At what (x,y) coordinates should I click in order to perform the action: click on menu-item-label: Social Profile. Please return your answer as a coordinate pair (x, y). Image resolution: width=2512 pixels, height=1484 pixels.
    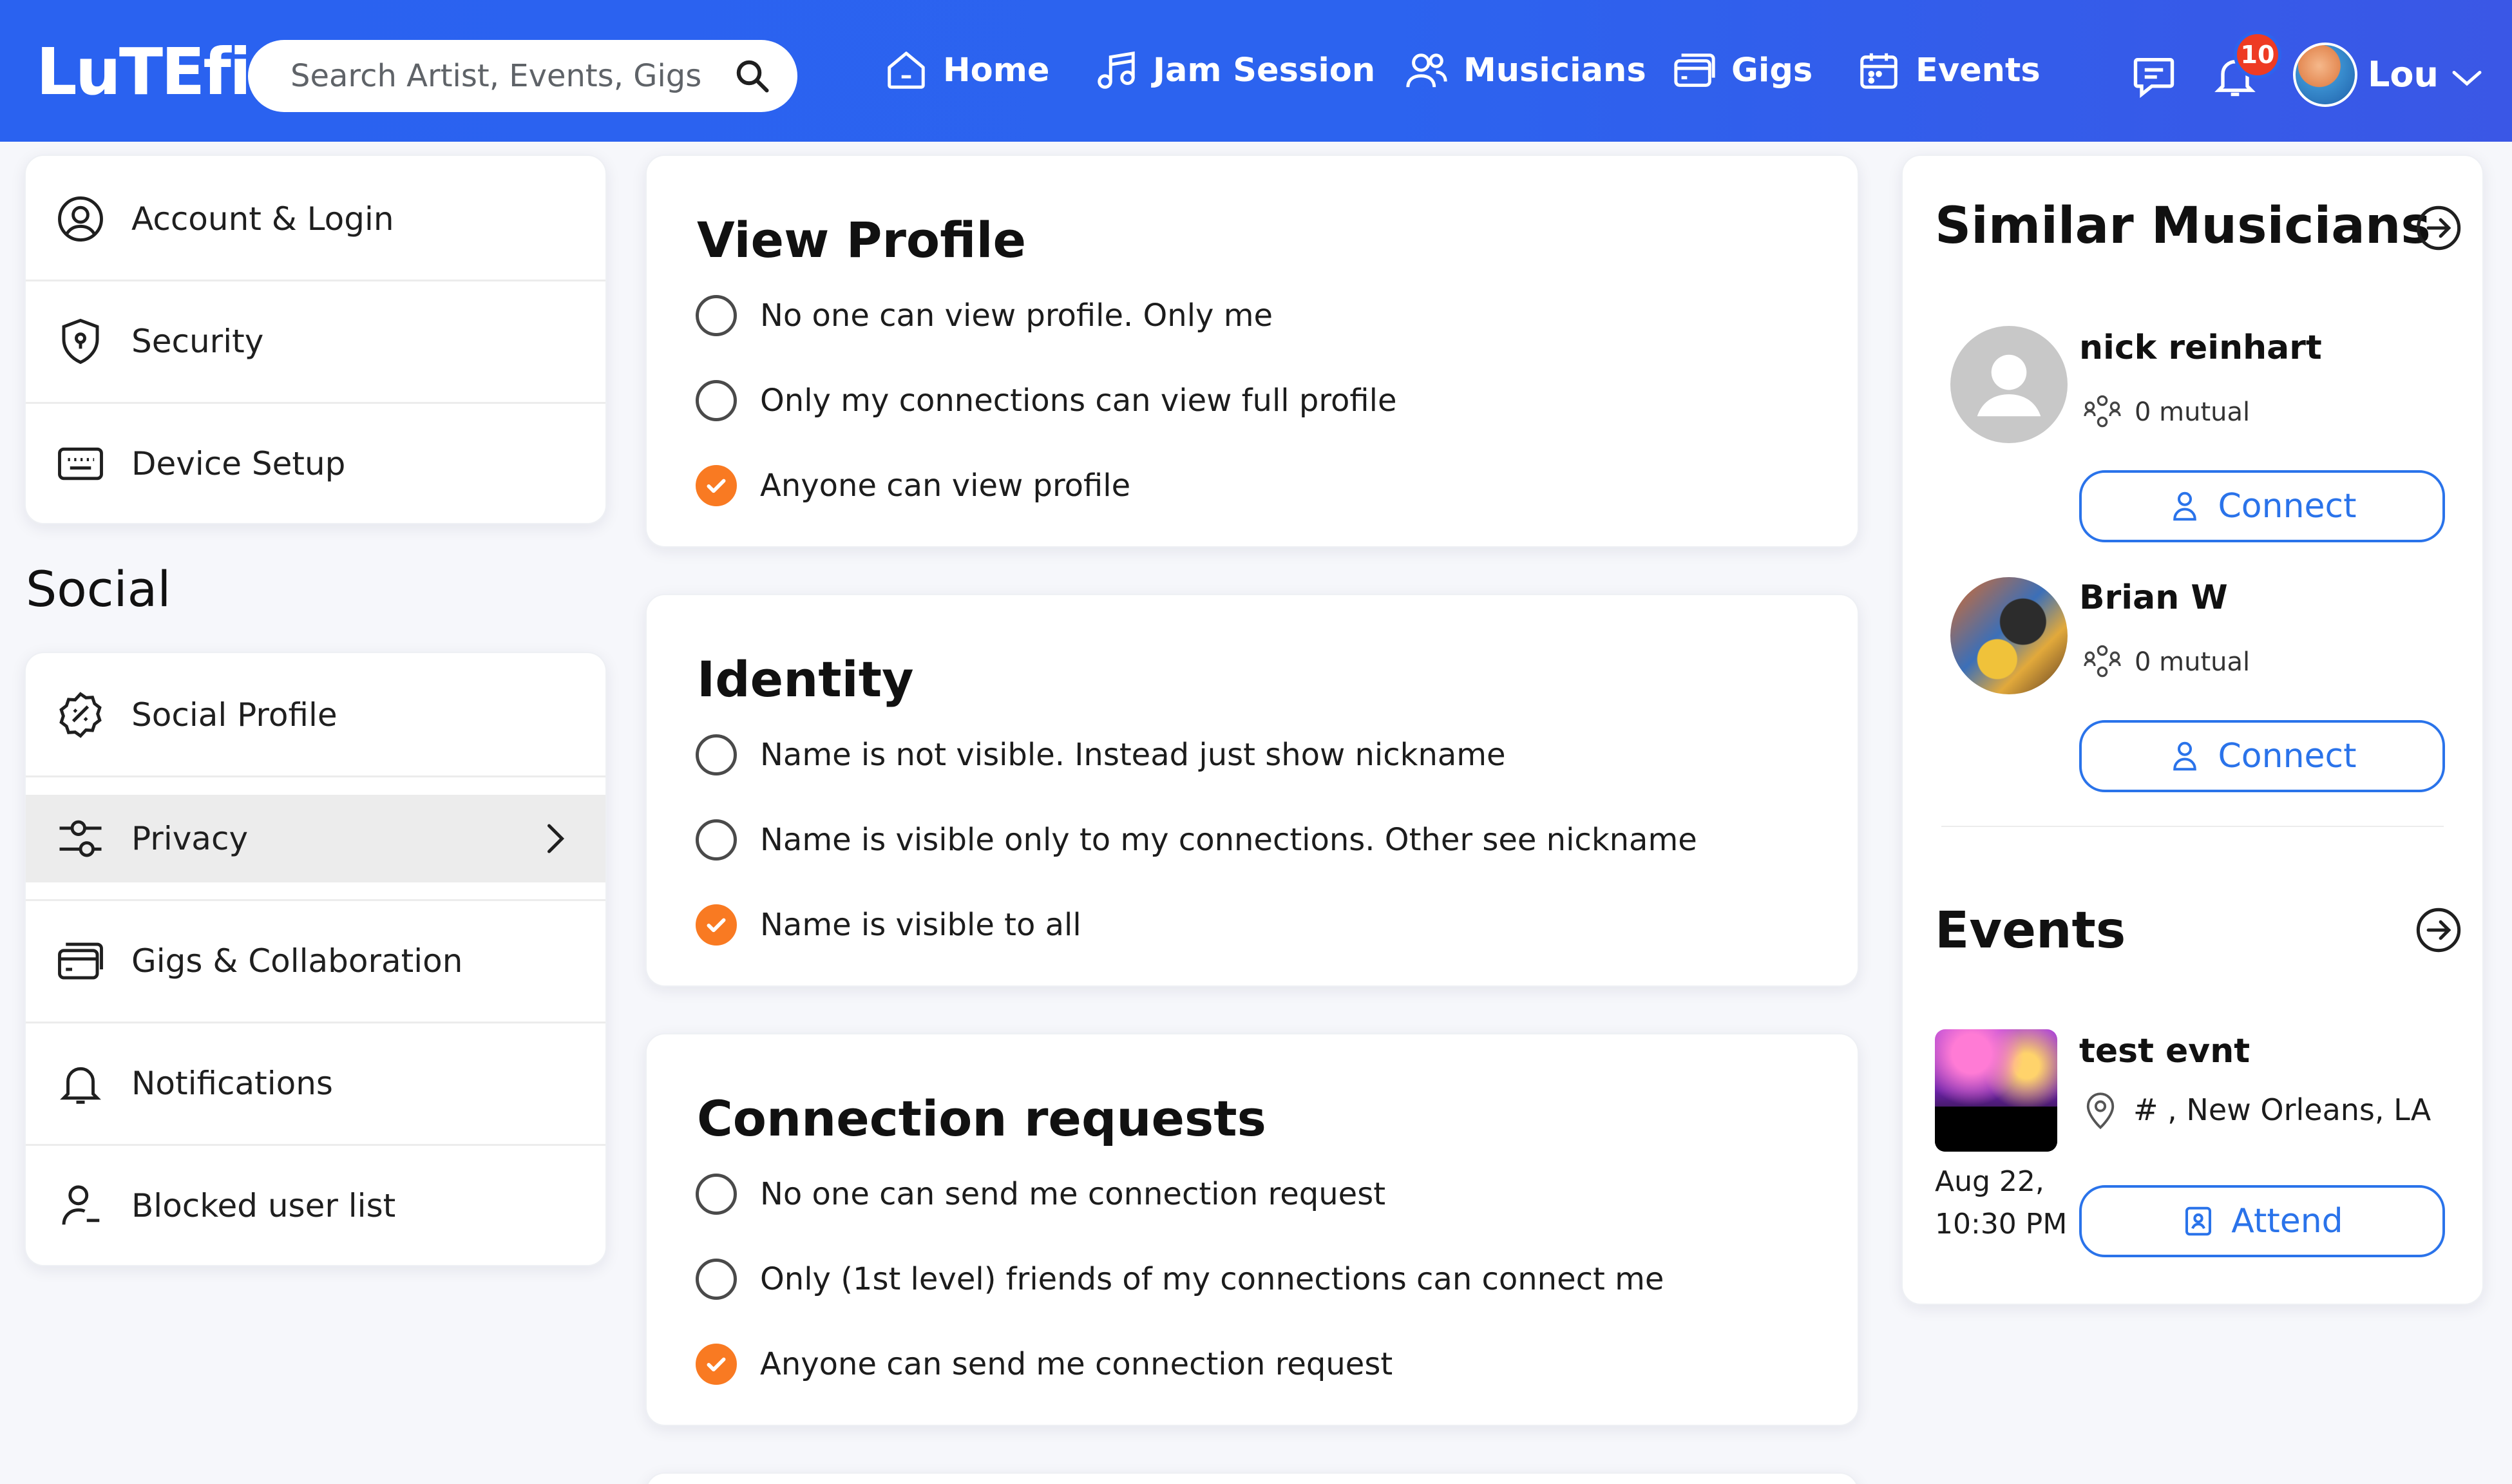
    Looking at the image, I should click on (234, 715).